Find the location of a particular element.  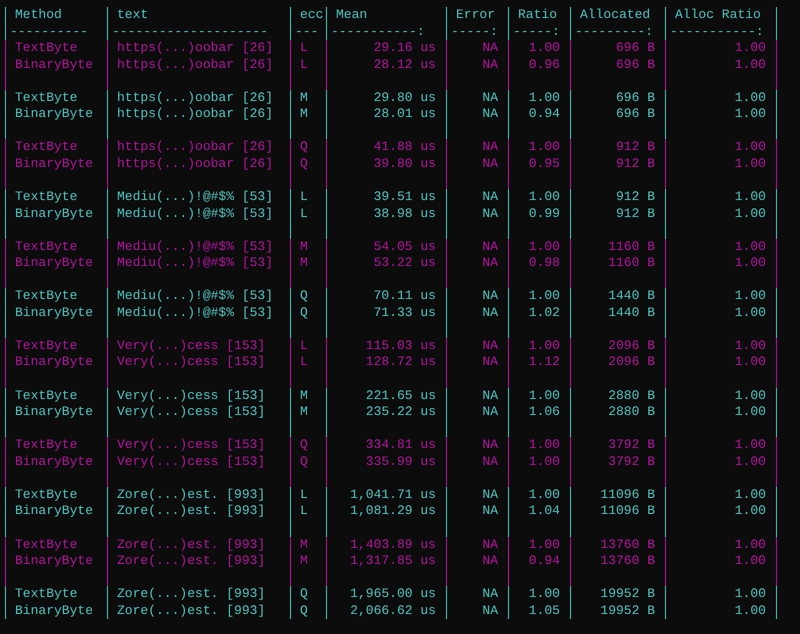

table-cell: 1,317.85 us is located at coordinates (386, 561).